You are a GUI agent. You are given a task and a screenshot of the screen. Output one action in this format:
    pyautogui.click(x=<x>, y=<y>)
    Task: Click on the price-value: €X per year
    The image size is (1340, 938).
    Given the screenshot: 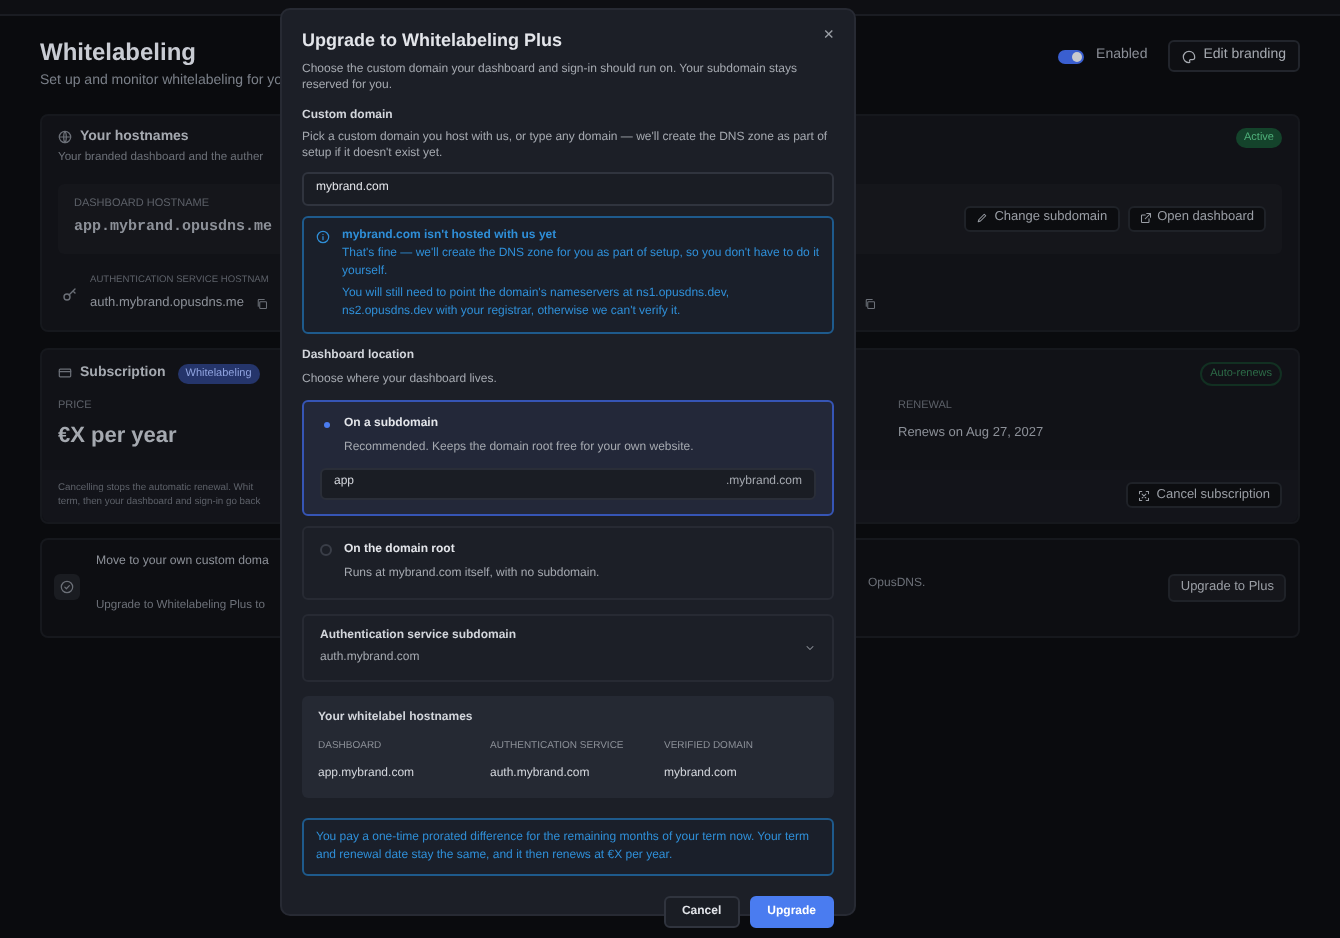 What is the action you would take?
    pyautogui.click(x=117, y=437)
    